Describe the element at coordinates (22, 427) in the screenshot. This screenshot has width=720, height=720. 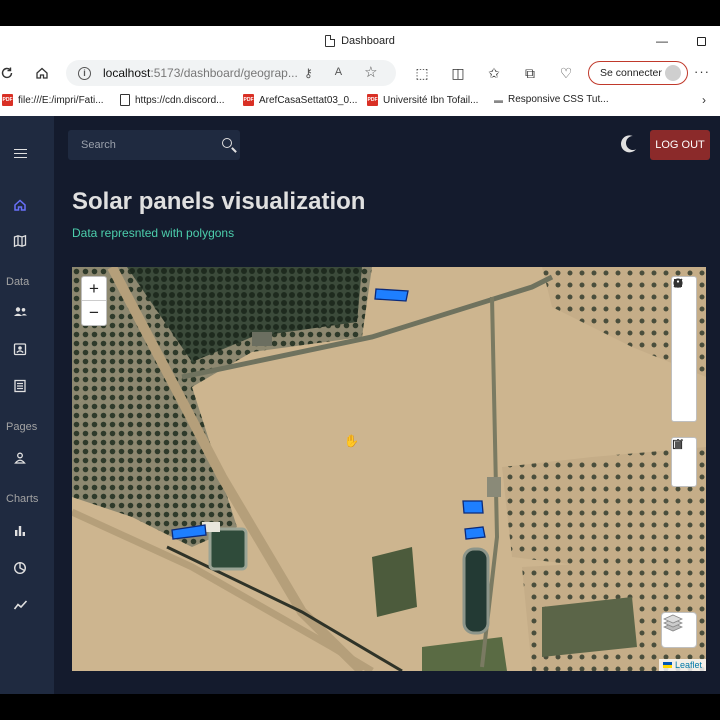
I see `section-label-pages: Pages` at that location.